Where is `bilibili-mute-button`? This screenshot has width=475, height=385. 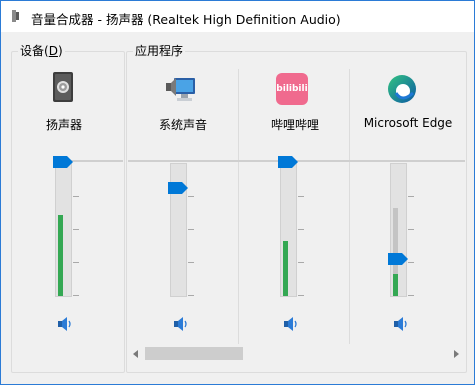 bilibili-mute-button is located at coordinates (291, 324).